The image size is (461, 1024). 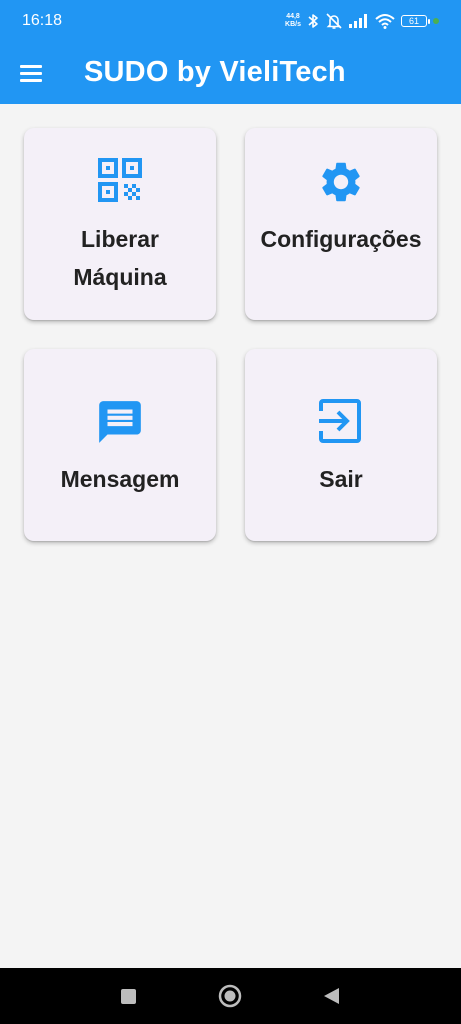 I want to click on battery-level: 61, so click(x=413, y=21).